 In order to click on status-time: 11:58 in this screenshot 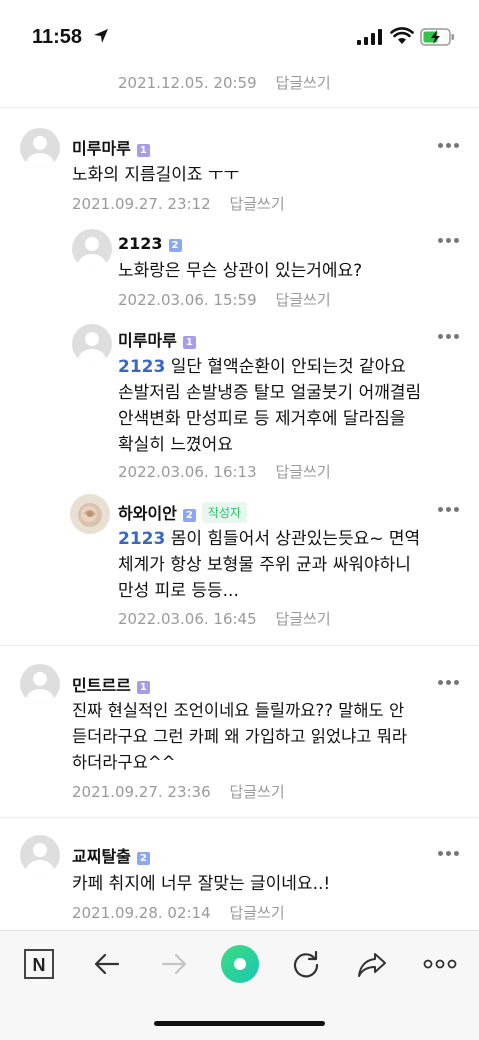, I will do `click(57, 37)`.